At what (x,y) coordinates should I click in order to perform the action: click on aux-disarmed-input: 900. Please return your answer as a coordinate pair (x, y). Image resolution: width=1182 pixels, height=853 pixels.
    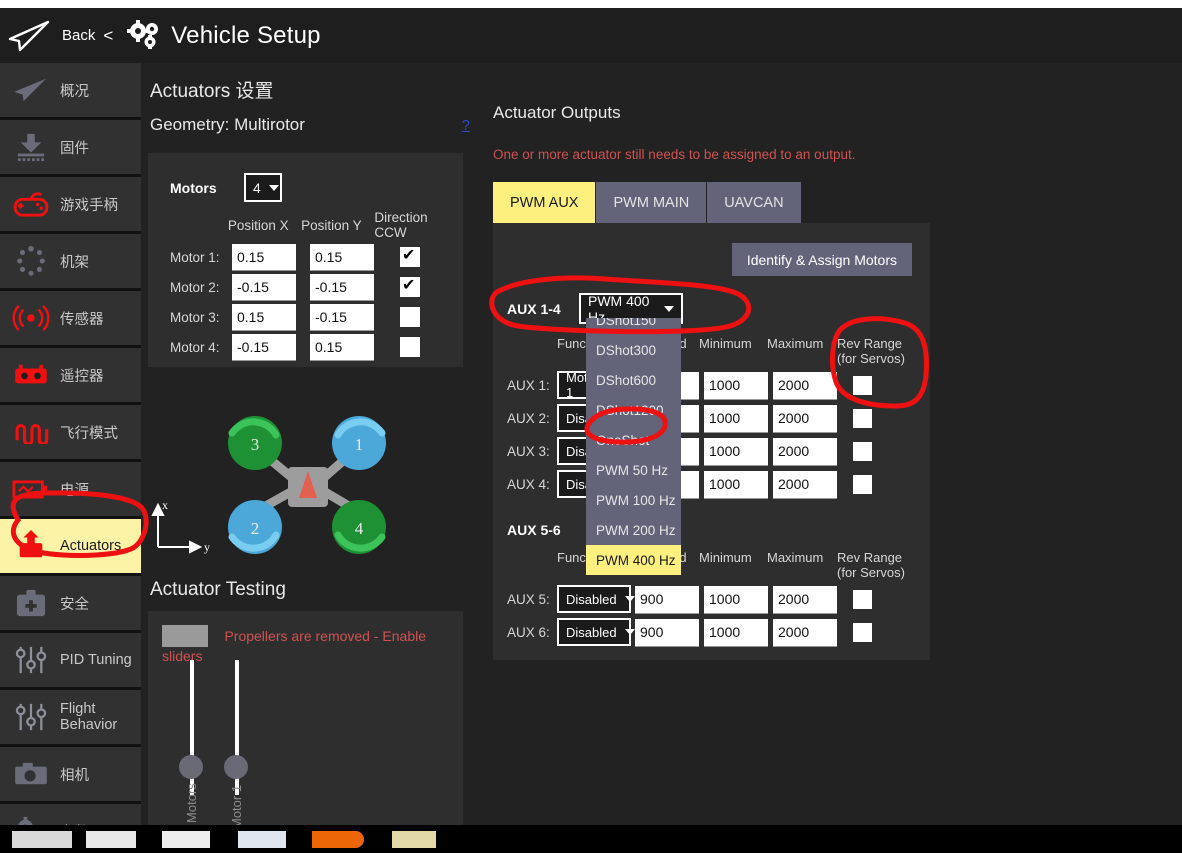
    Looking at the image, I should click on (667, 632).